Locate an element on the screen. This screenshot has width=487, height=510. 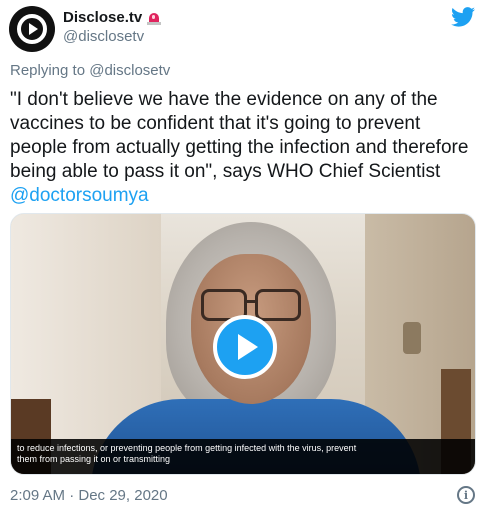
replying-to: Replying to @disclosetv is located at coordinates (90, 70).